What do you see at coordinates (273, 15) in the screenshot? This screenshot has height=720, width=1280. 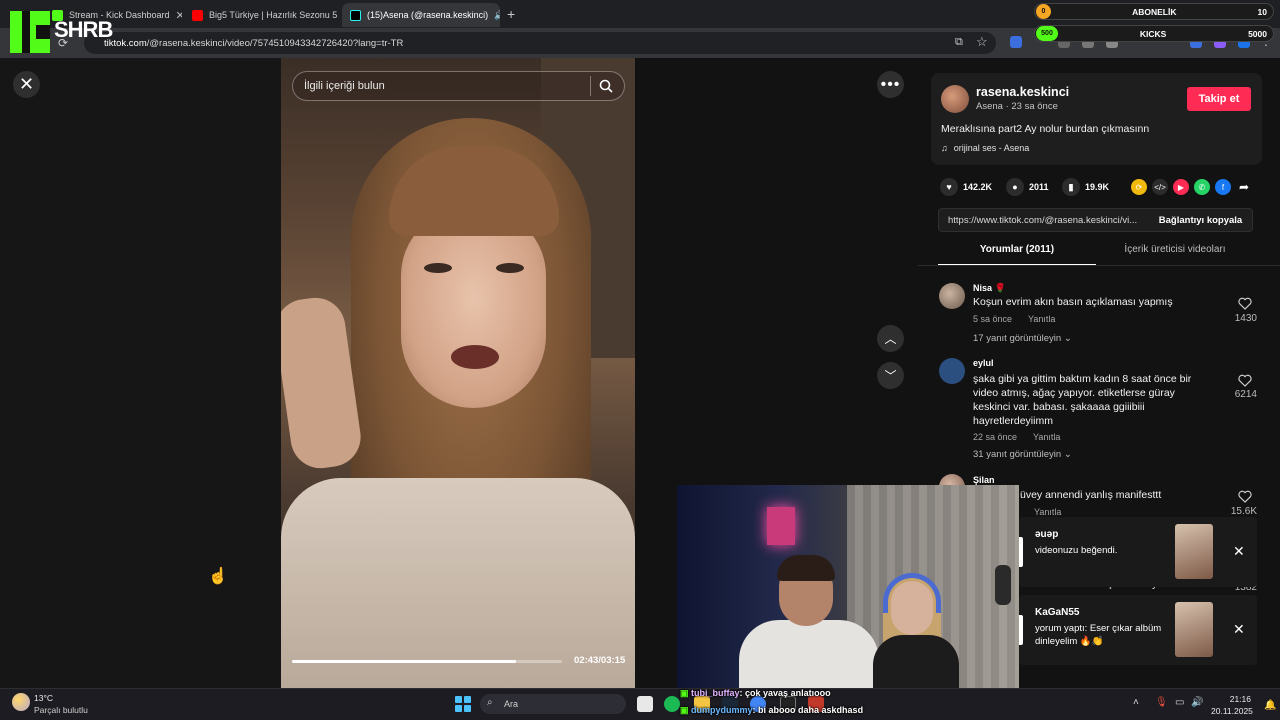 I see `tab-label: Big5 Türkiye | Hazırlık Sezonu 5` at bounding box center [273, 15].